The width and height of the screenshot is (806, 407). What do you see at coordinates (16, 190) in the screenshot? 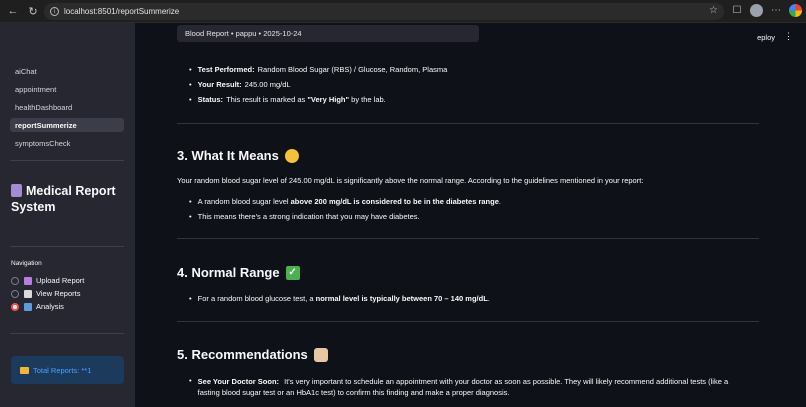
I see `report-emoji-icon` at bounding box center [16, 190].